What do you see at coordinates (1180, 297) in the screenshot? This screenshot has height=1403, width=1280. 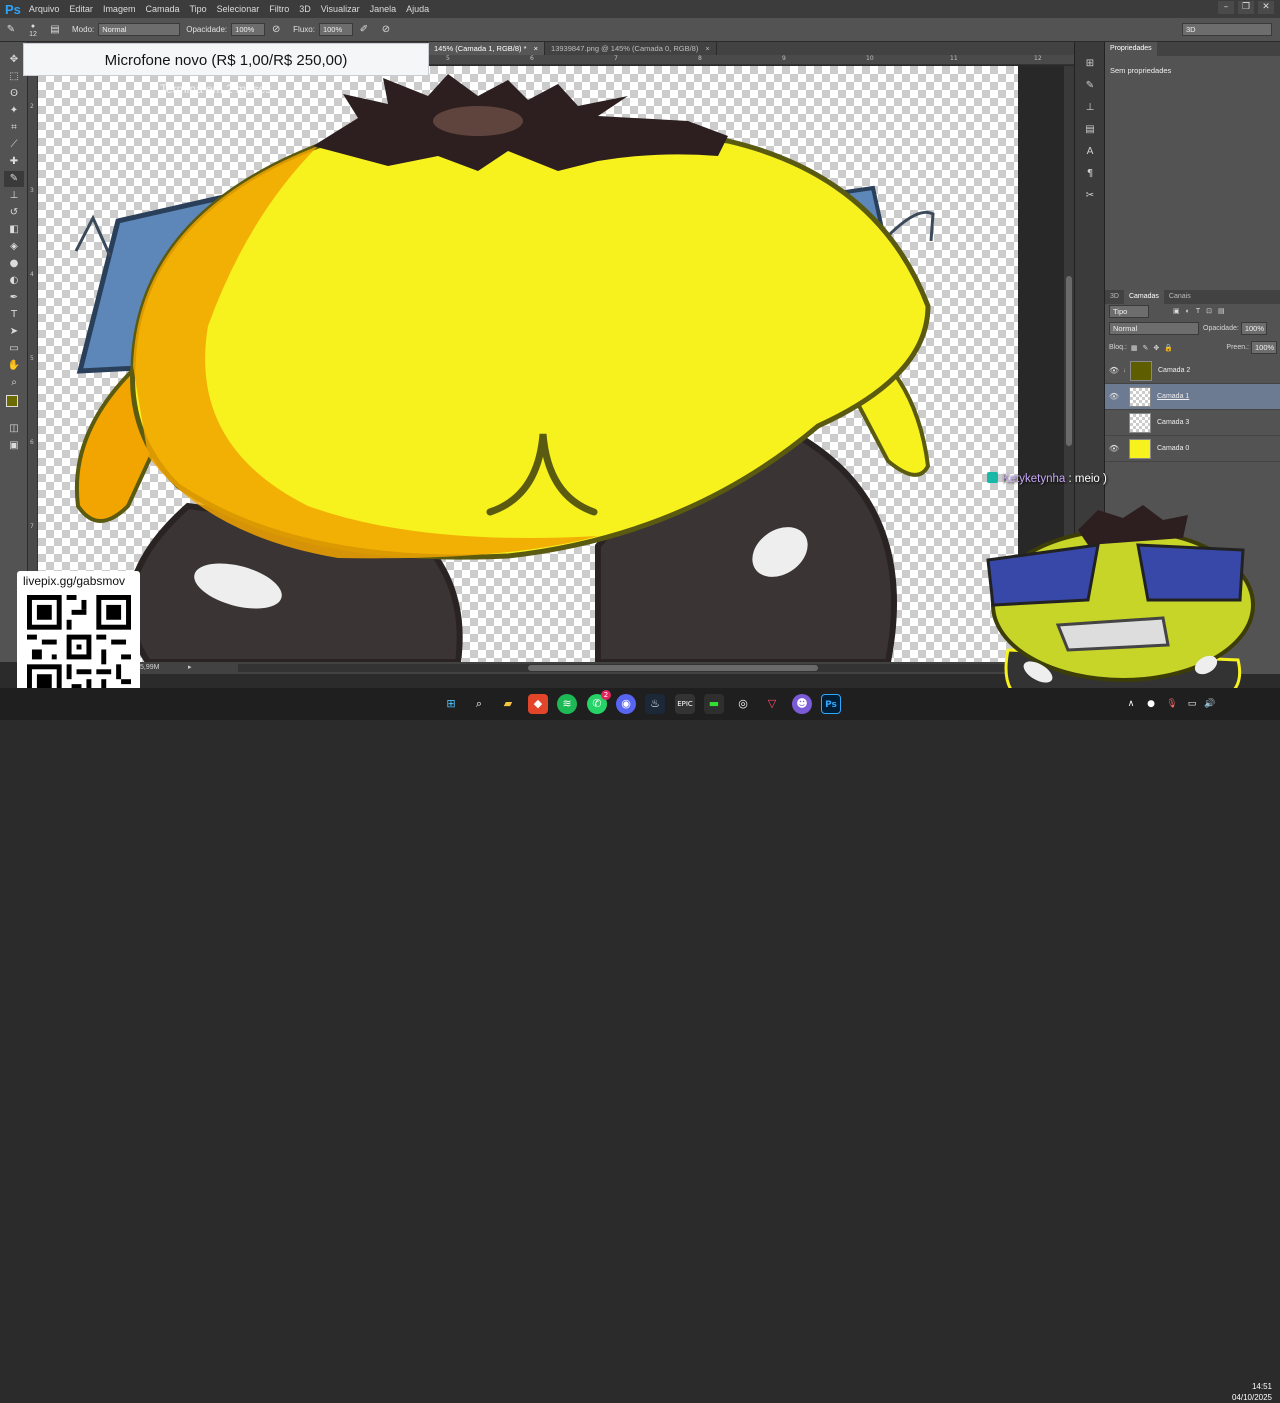 I see `tab-canais: Canais` at bounding box center [1180, 297].